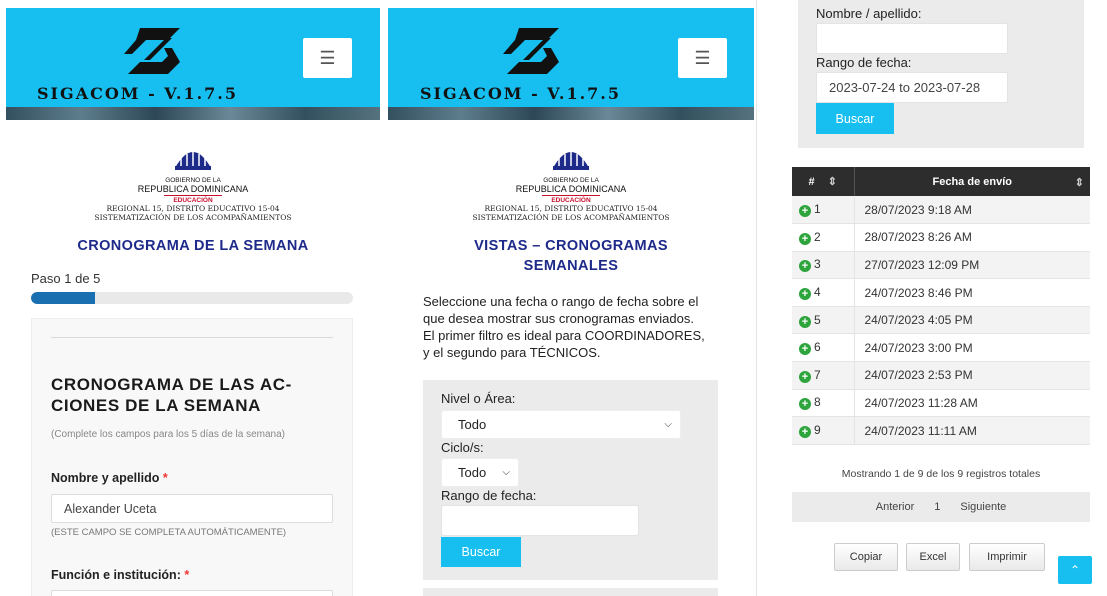 The image size is (1107, 596). What do you see at coordinates (105, 478) in the screenshot?
I see `name-label-text: Nombre y apellido` at bounding box center [105, 478].